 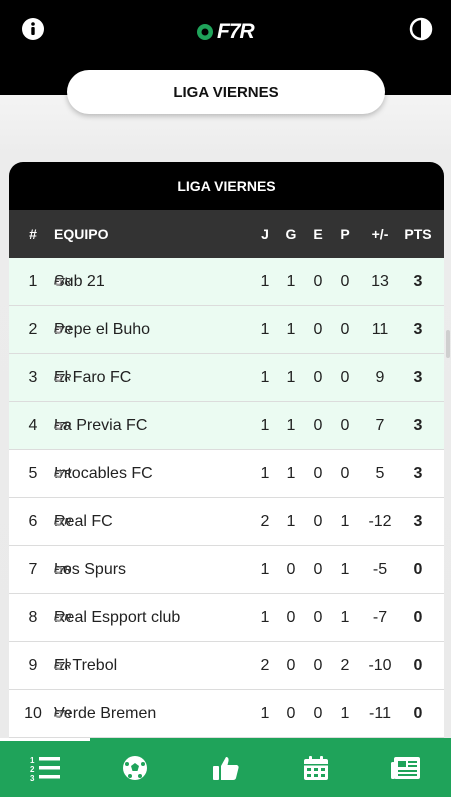 I want to click on svg-text: 2, so click(x=32, y=769).